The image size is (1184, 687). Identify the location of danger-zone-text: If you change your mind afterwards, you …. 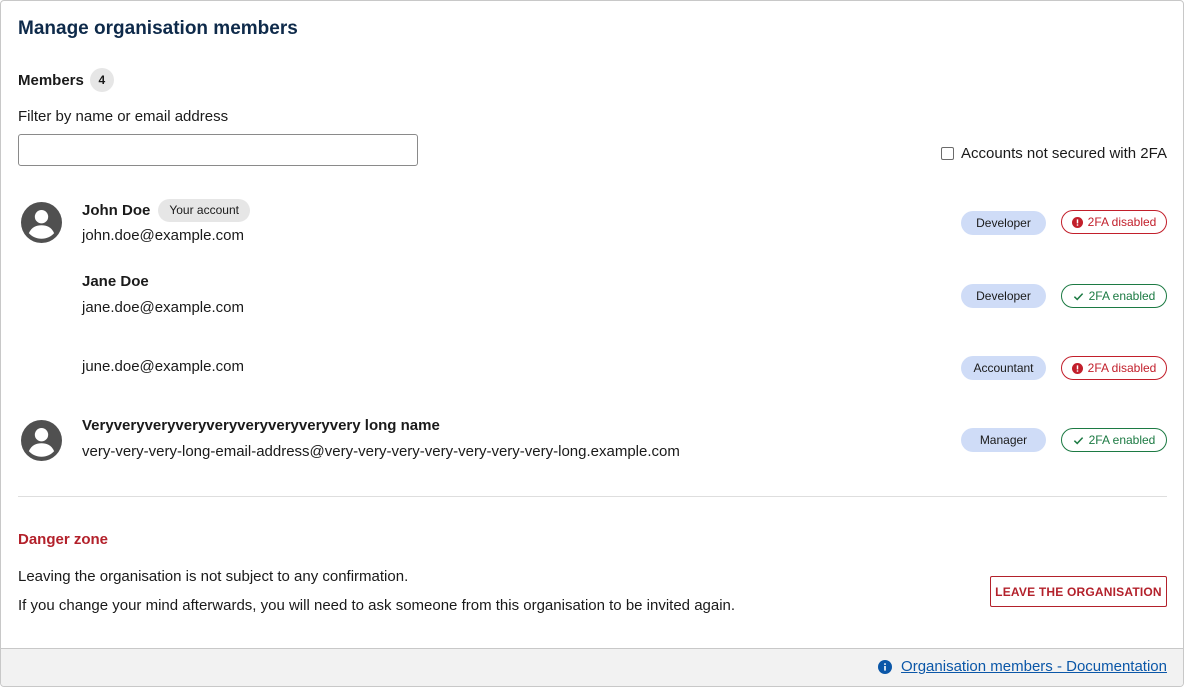
(377, 605).